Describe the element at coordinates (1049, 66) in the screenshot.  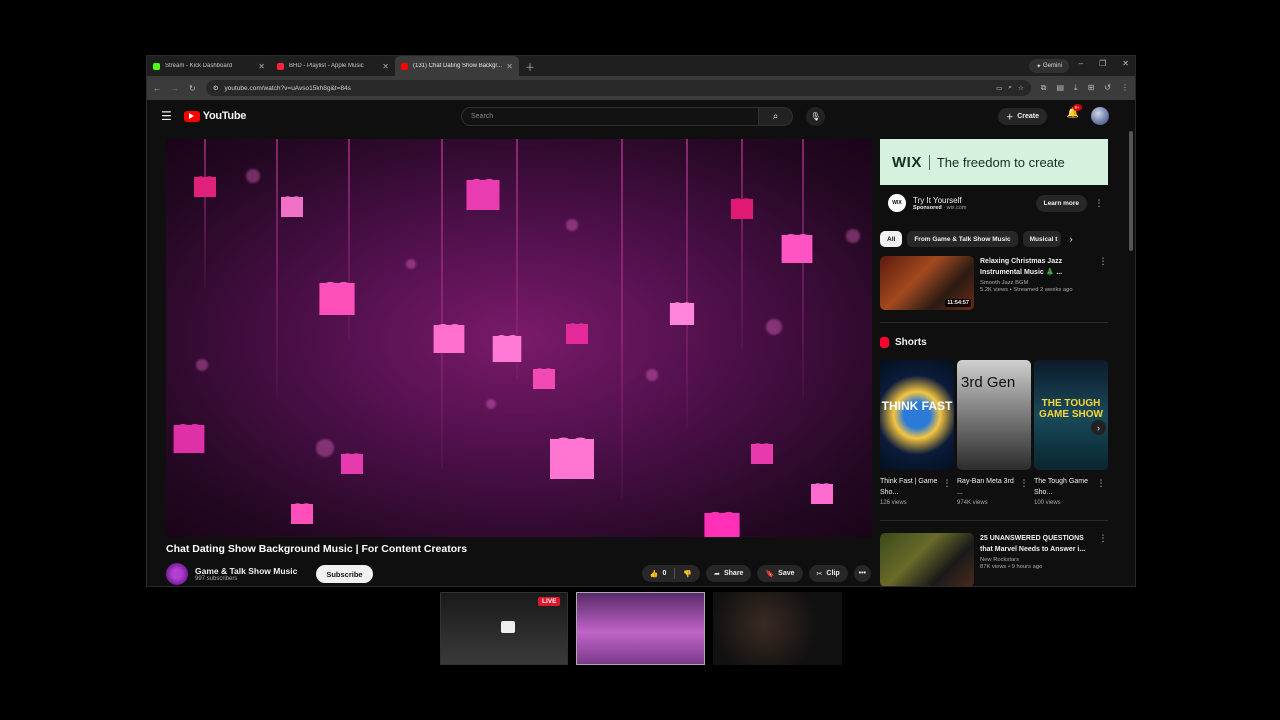
I see `gemini-button: ✦ Gemini` at that location.